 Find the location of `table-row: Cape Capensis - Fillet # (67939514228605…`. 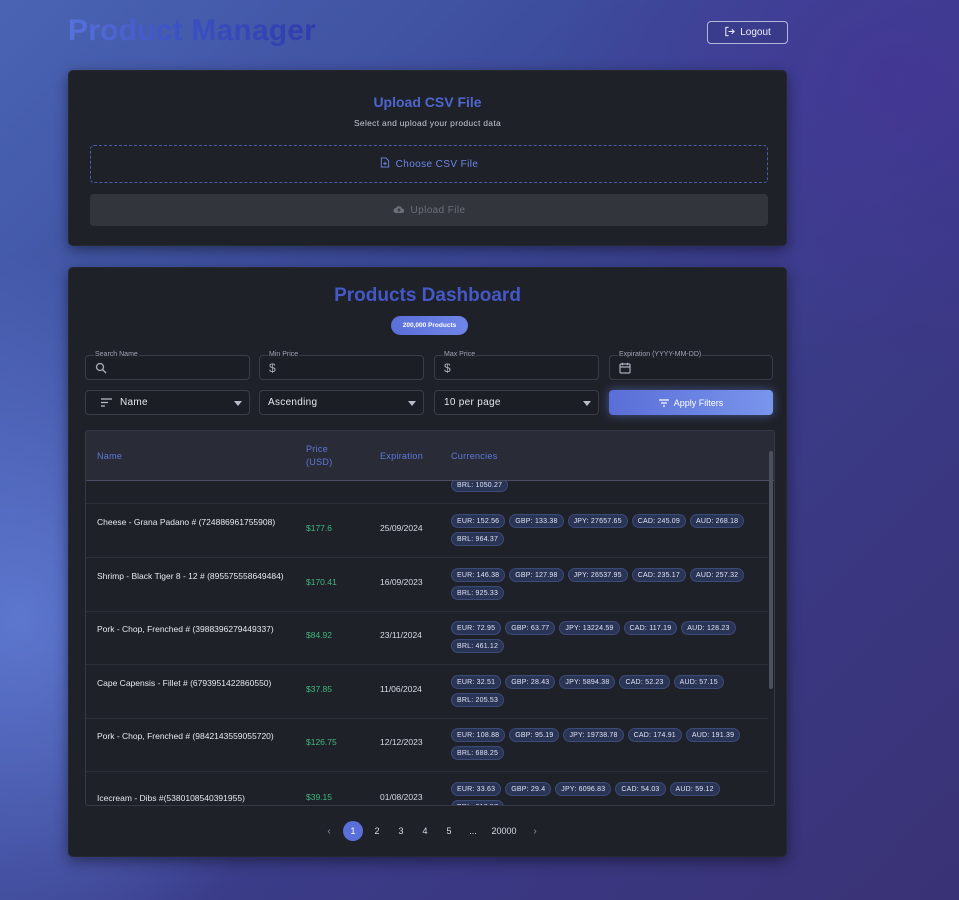

table-row: Cape Capensis - Fillet # (67939514228605… is located at coordinates (427, 692).